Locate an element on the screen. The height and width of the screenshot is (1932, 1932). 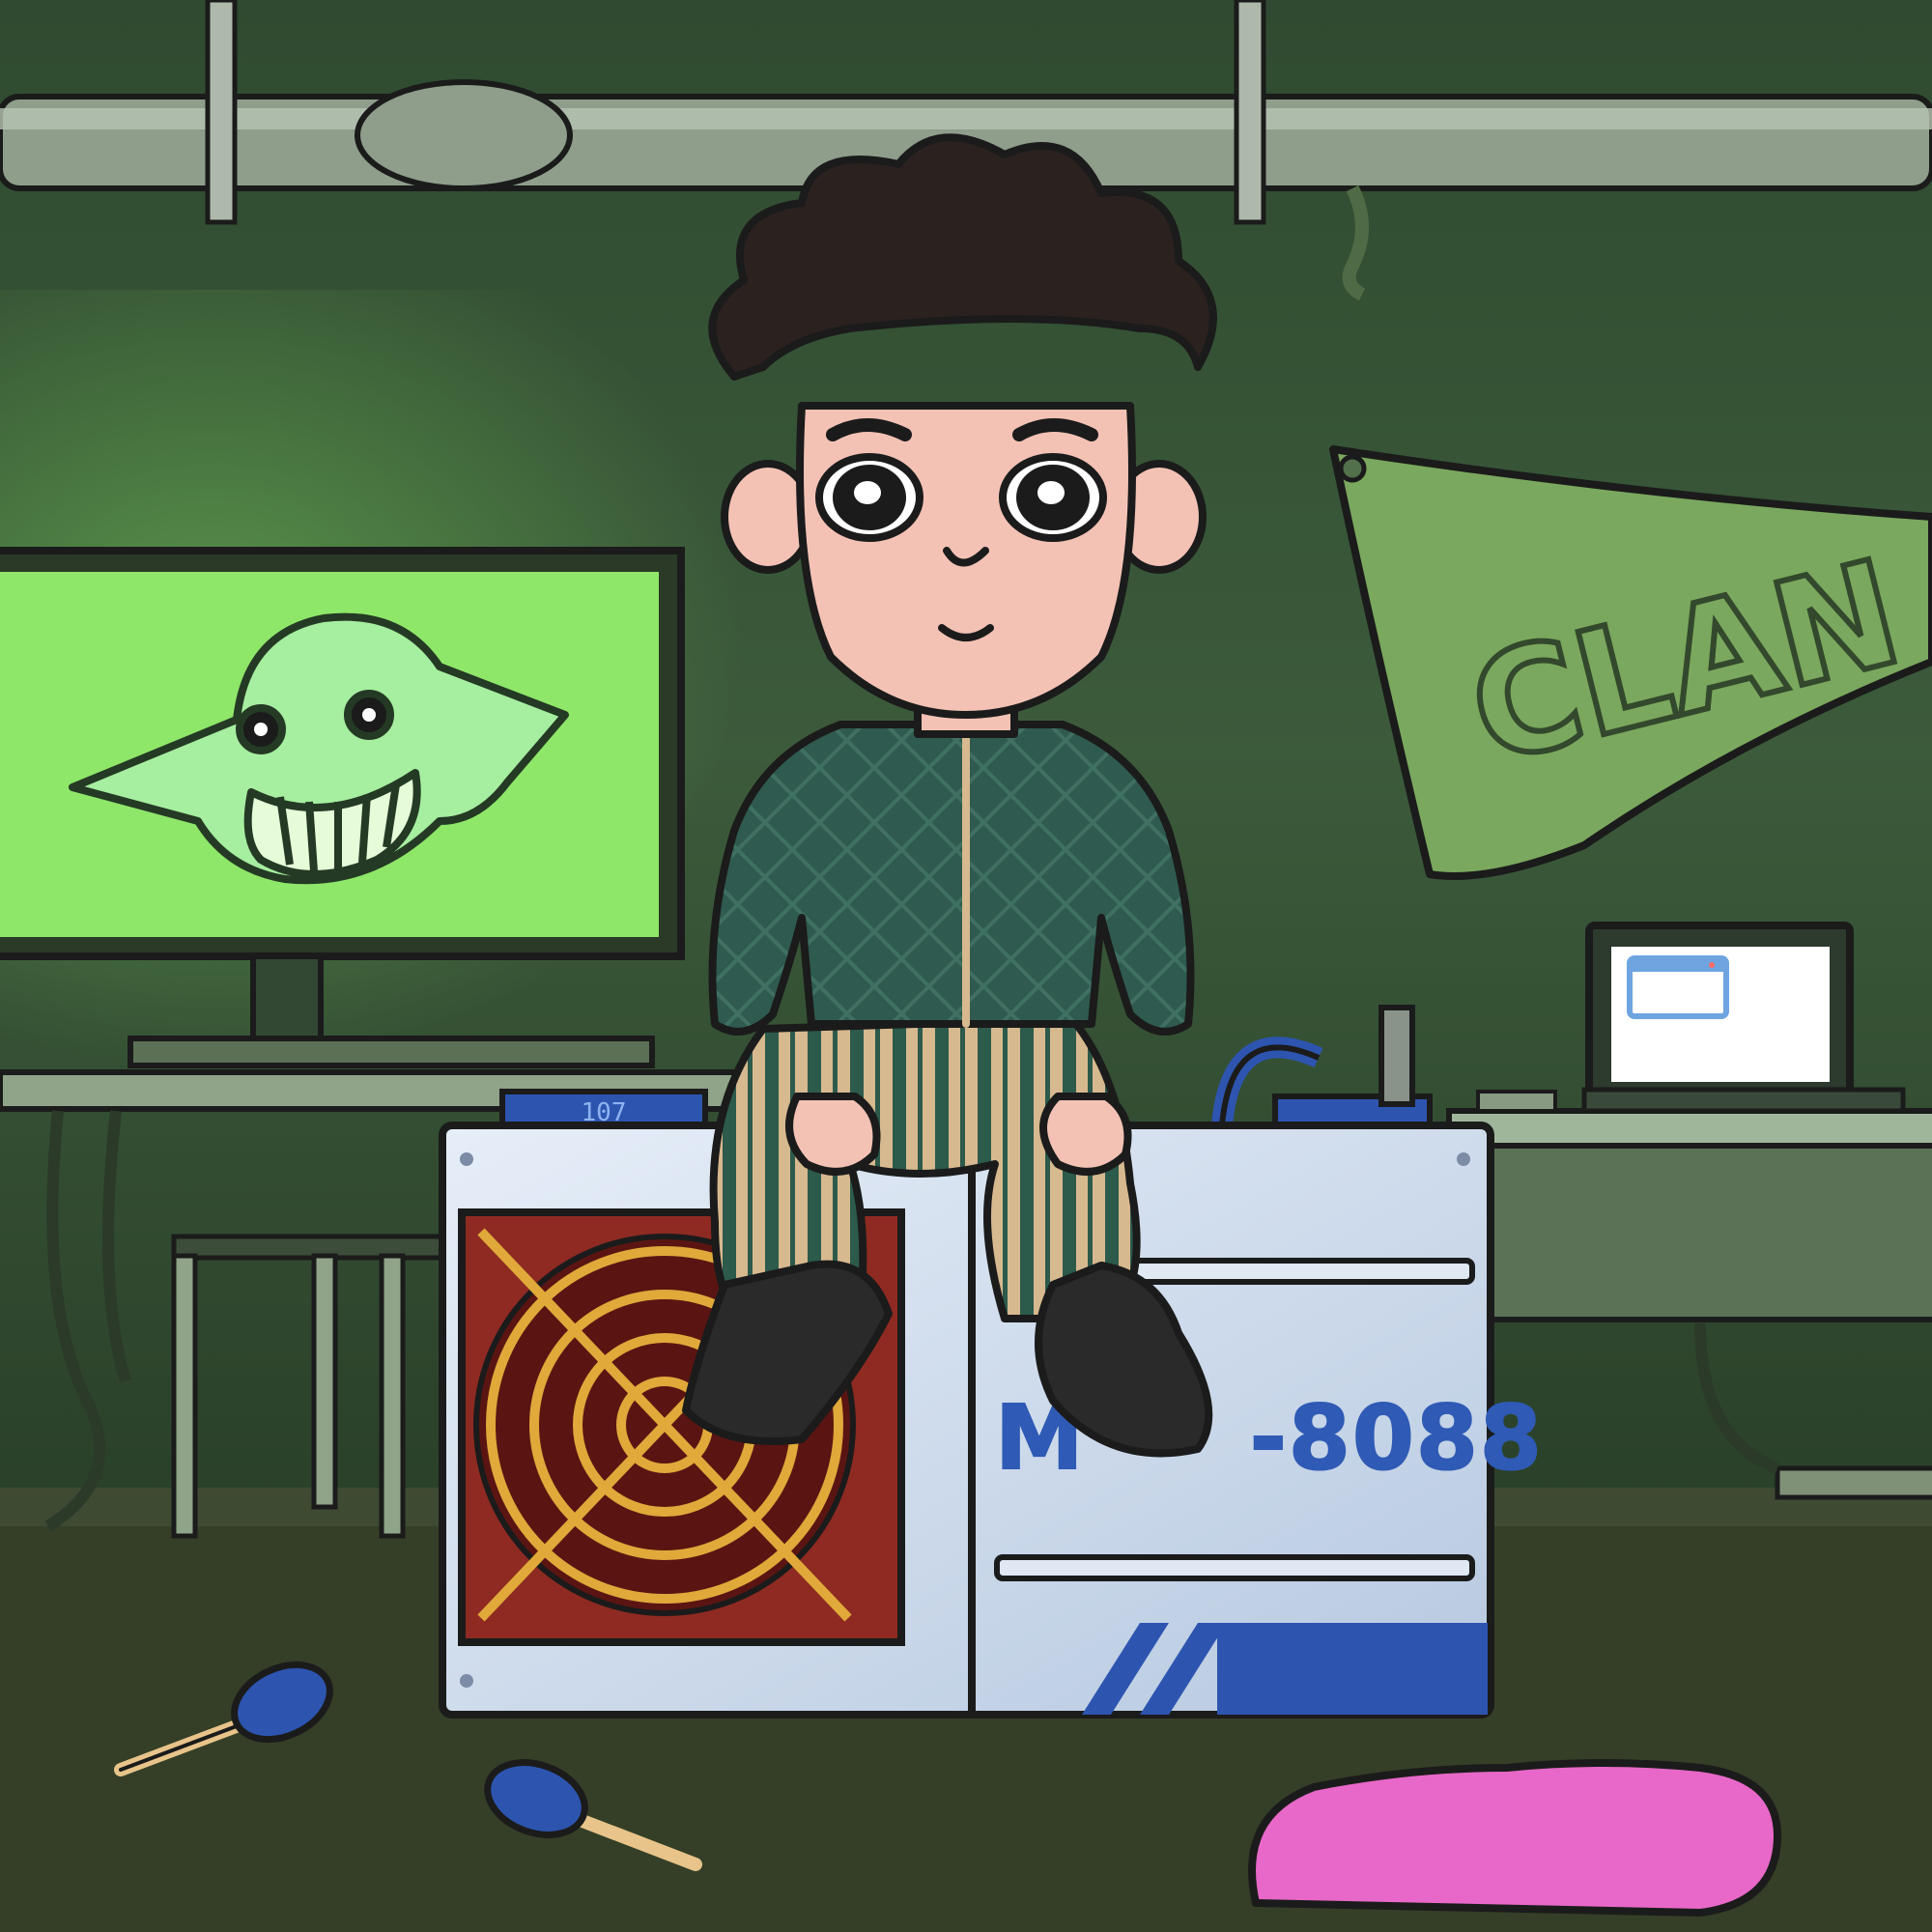
left-hand is located at coordinates (833, 1134).